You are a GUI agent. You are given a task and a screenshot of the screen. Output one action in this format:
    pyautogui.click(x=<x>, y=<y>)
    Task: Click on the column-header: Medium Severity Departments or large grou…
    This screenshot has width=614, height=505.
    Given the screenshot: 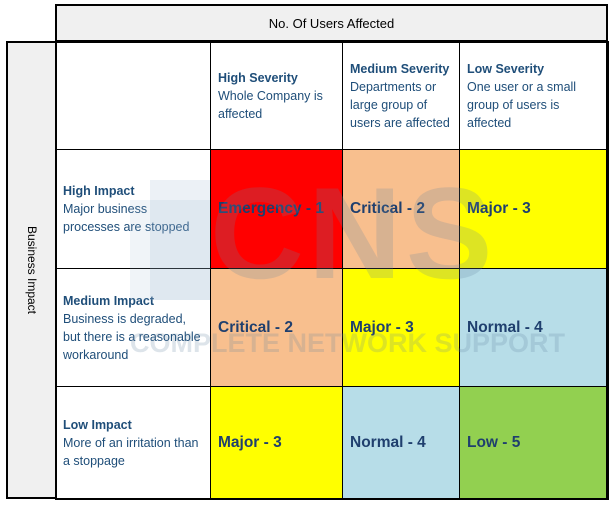 What is the action you would take?
    pyautogui.click(x=401, y=95)
    